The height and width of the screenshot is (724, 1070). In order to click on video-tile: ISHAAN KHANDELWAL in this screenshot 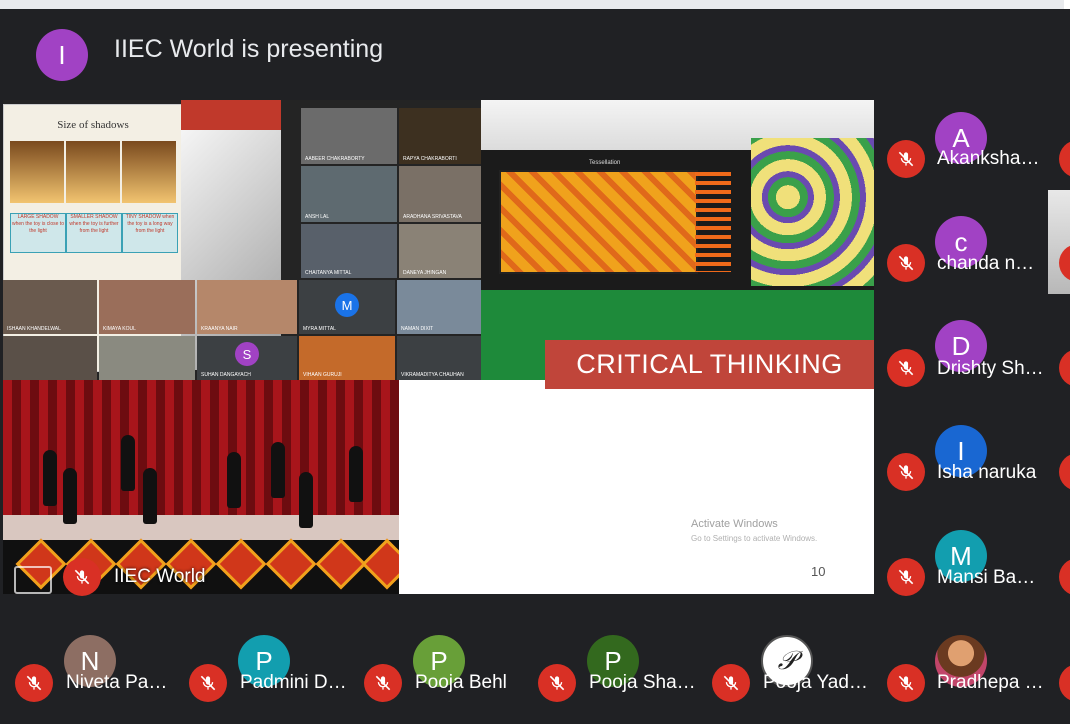, I will do `click(50, 307)`.